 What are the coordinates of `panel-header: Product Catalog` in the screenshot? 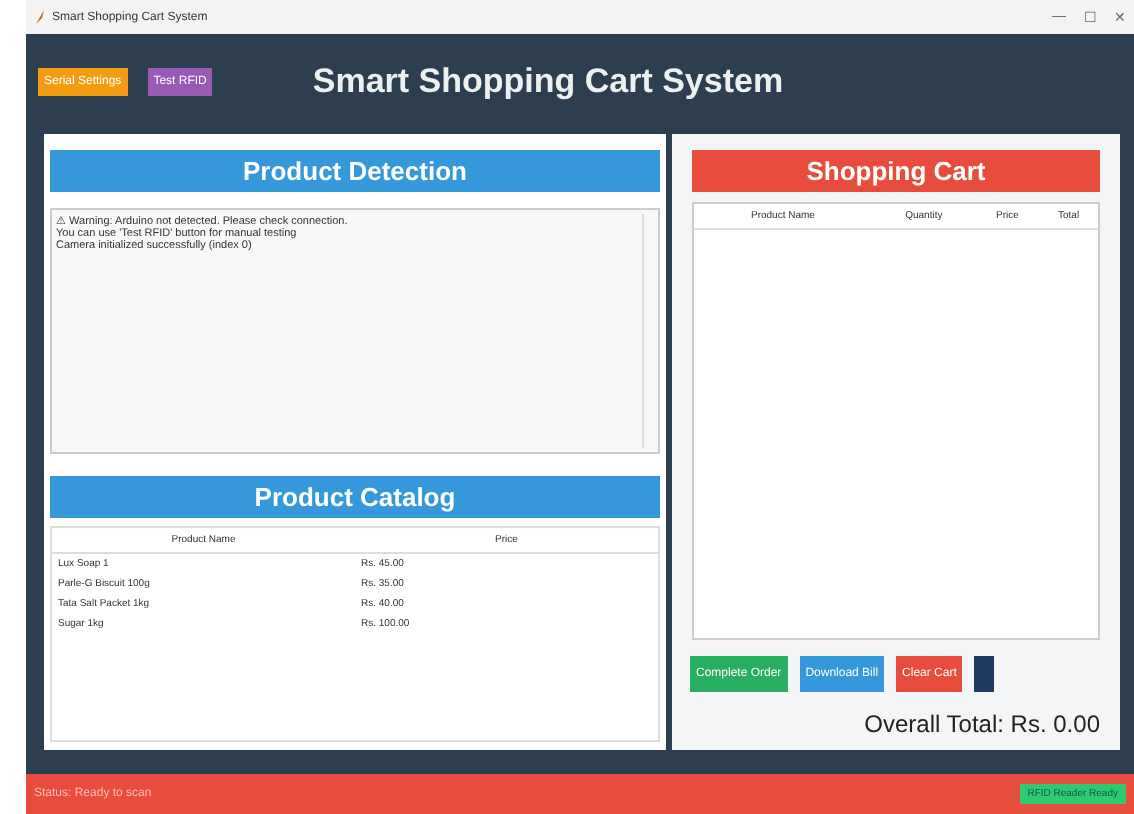 It's located at (355, 497).